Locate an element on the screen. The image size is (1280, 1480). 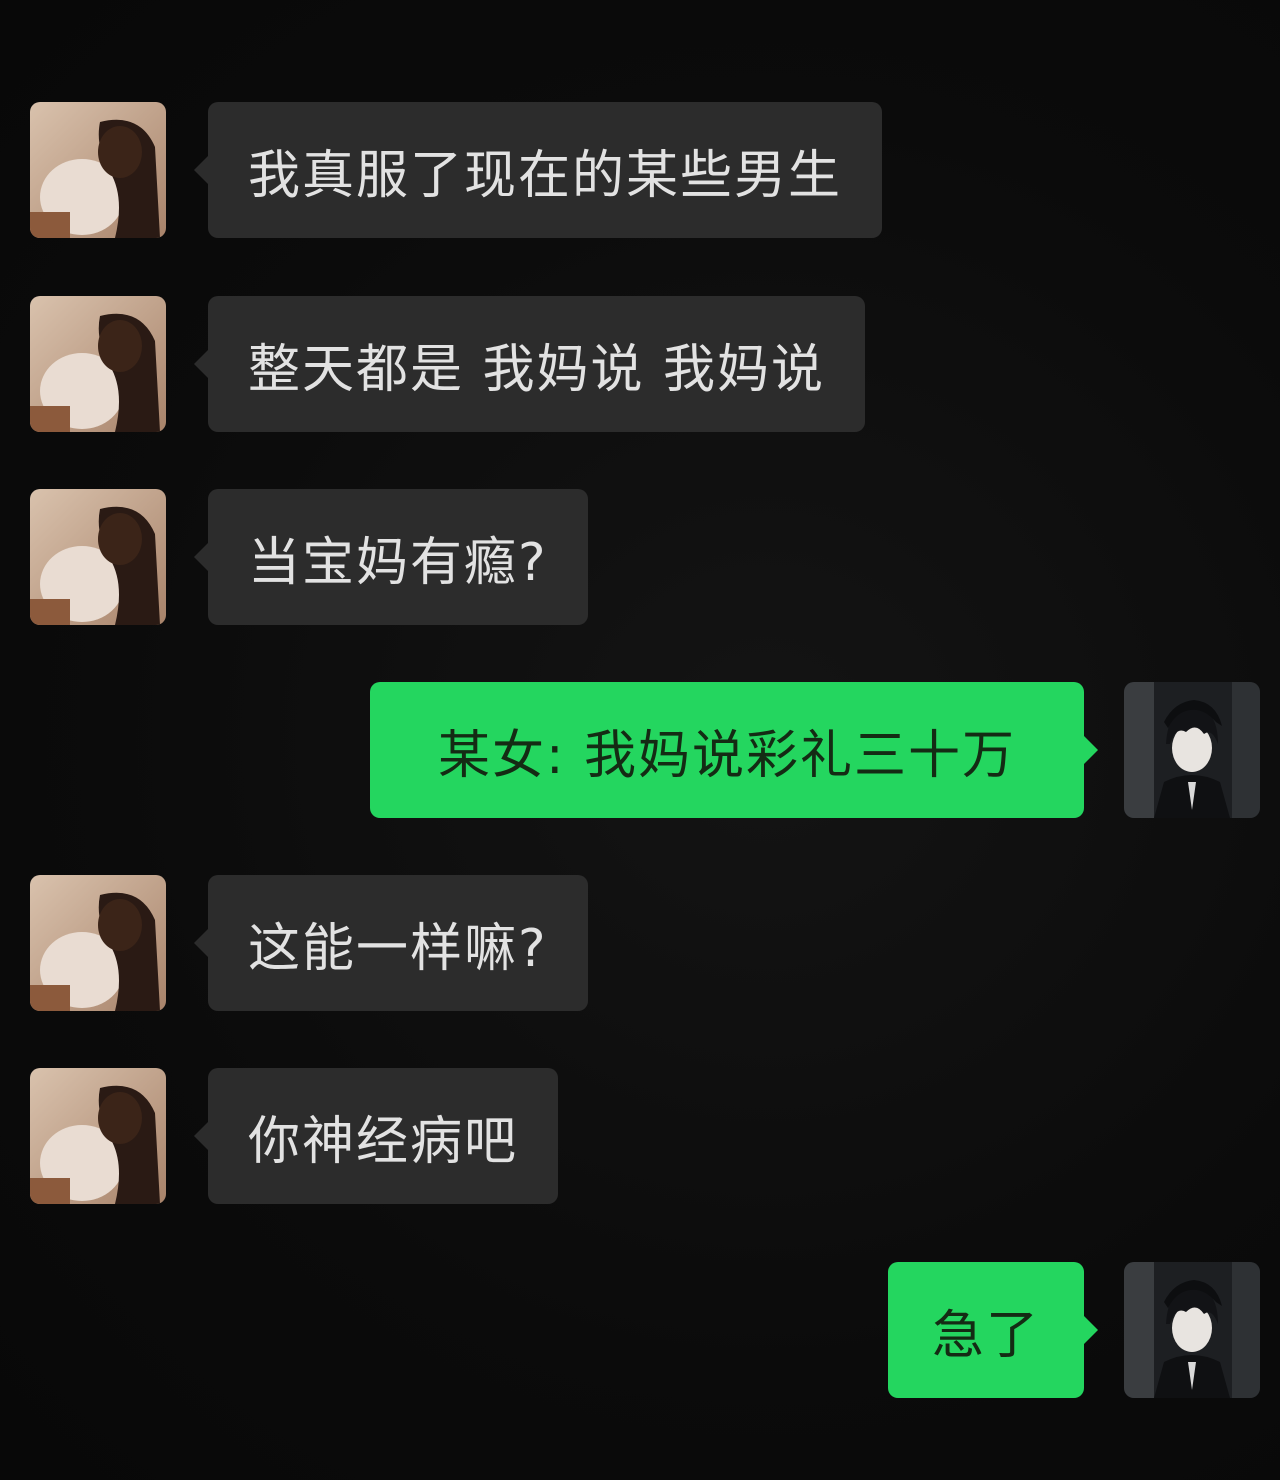
incoming-message-bubble: 当宝妈有瘾? is located at coordinates (391, 557).